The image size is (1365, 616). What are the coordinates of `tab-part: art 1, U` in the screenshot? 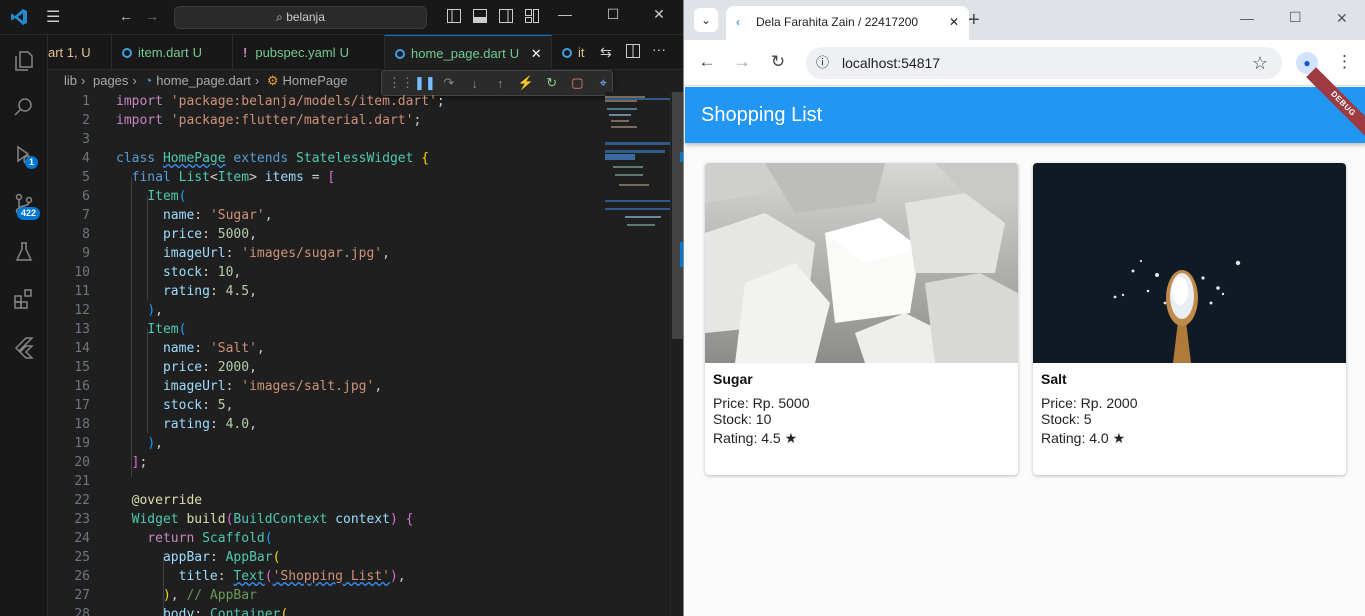 It's located at (80, 52).